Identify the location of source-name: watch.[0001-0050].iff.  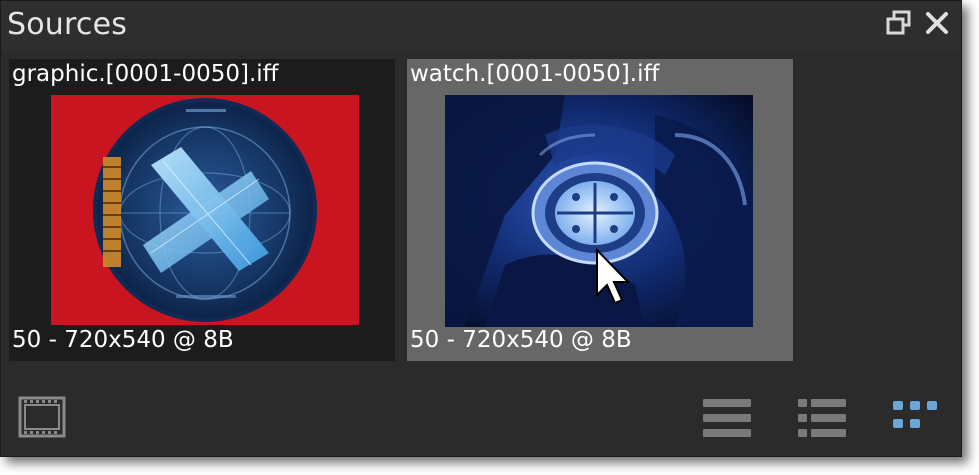
(535, 74).